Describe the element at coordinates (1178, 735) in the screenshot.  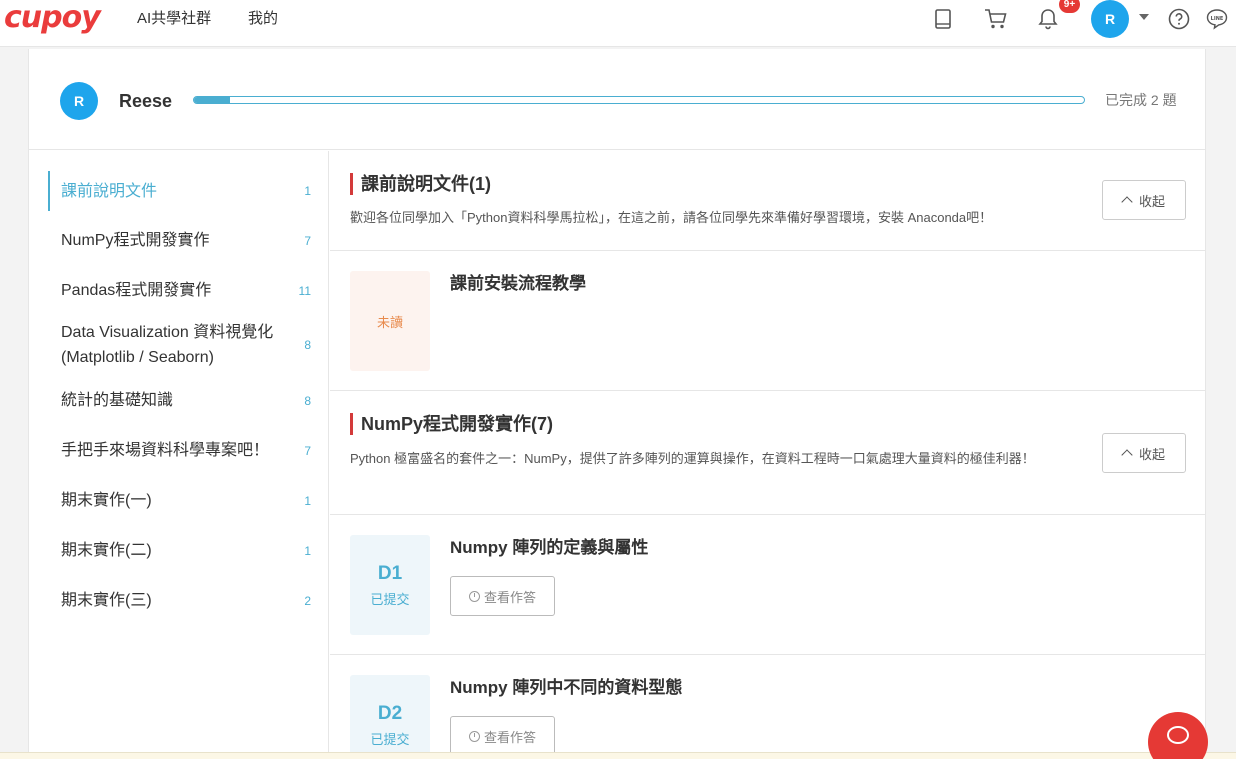
I see `chat-bubble-icon` at that location.